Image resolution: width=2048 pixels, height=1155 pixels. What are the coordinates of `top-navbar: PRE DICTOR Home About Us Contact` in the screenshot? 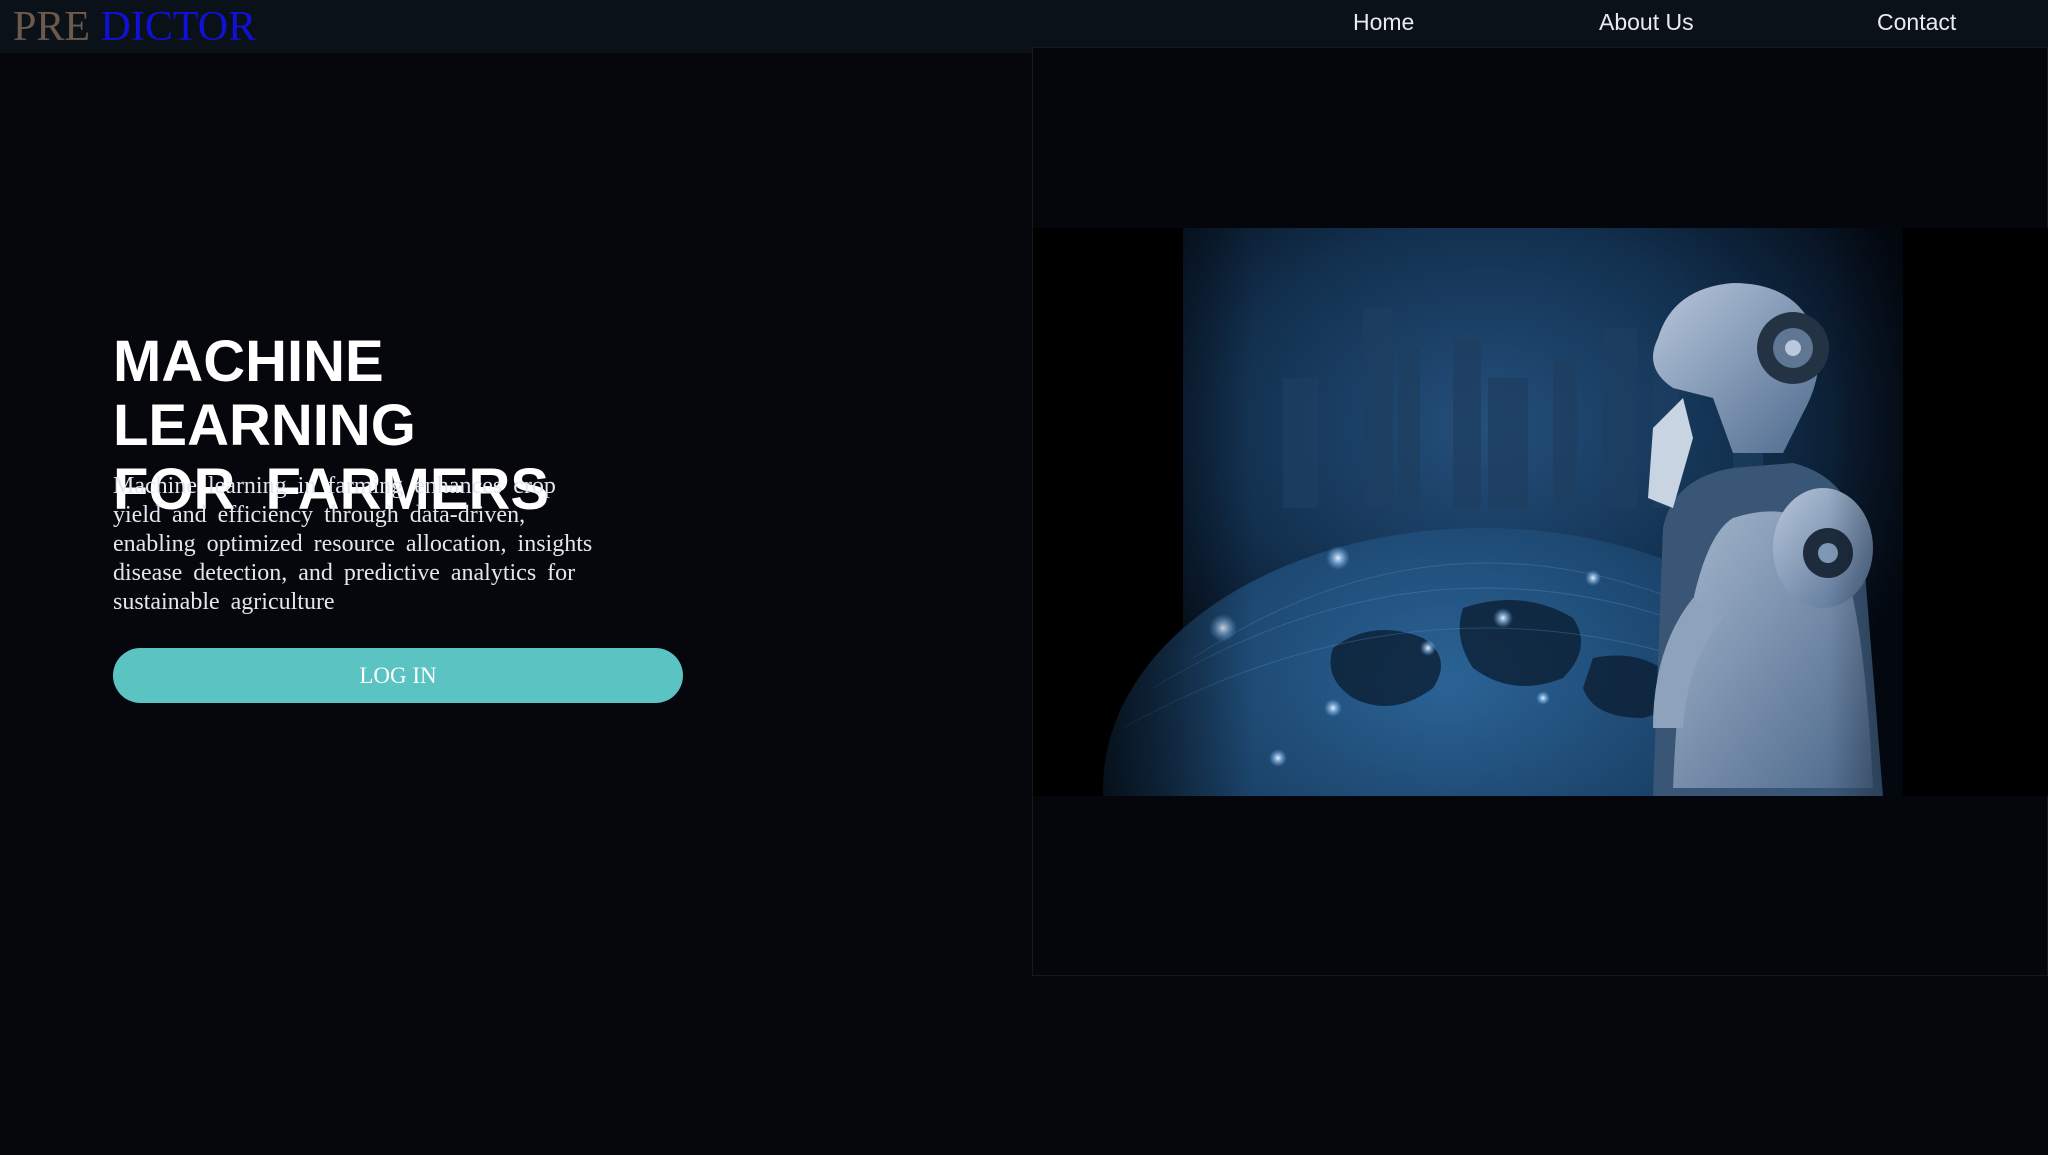 It's located at (1024, 26).